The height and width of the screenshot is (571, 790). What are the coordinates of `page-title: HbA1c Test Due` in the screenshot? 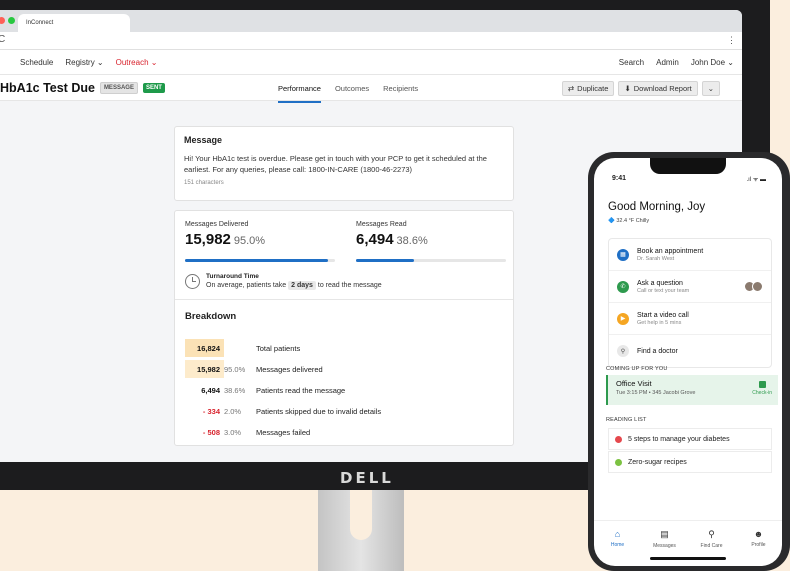 It's located at (47, 88).